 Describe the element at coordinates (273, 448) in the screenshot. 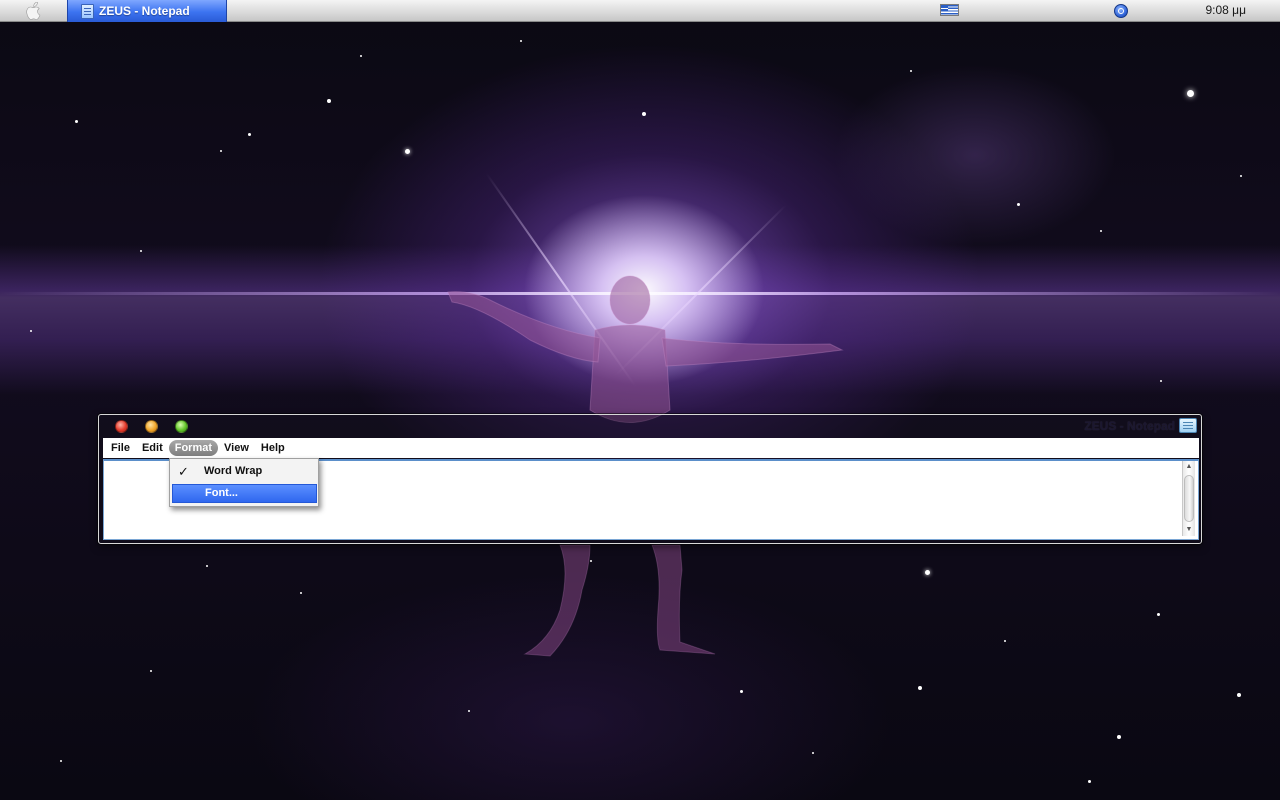

I see `menu-help: Help` at that location.